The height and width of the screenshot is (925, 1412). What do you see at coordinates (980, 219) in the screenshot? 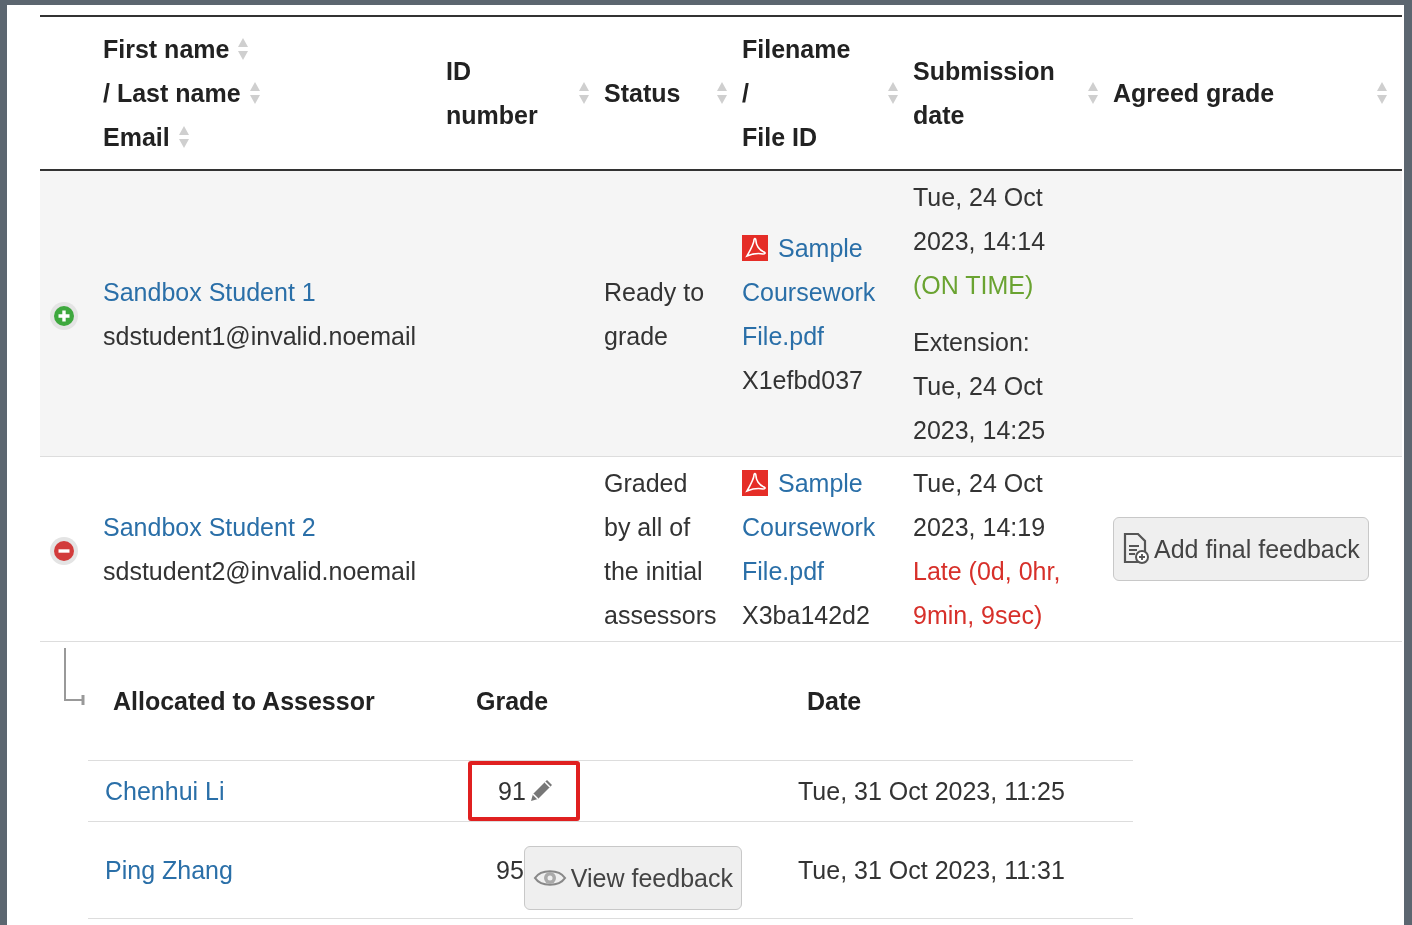
I see `submission-date: Tue, 24 Oct 2023, 14:14` at bounding box center [980, 219].